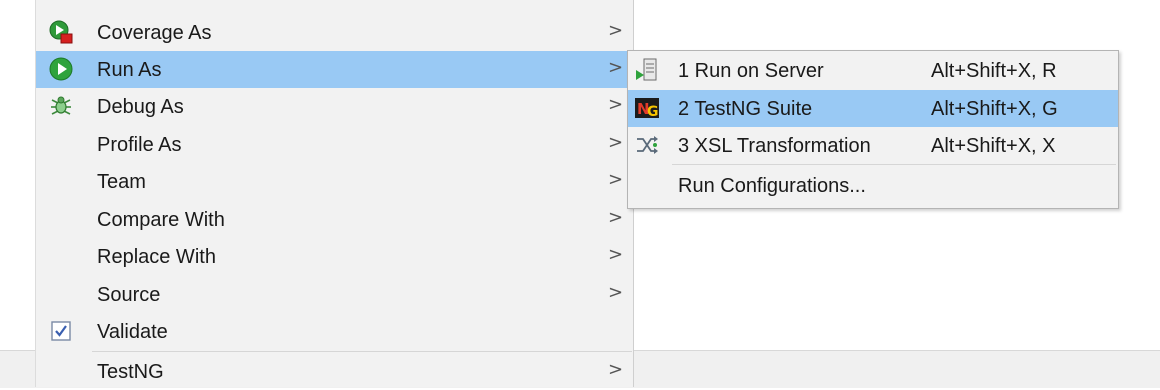 This screenshot has width=1160, height=390. Describe the element at coordinates (140, 107) in the screenshot. I see `menu-item-label: Debug As` at that location.